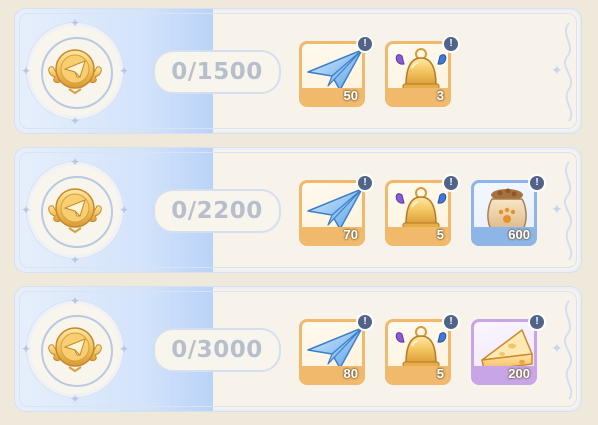 This screenshot has height=425, width=598. What do you see at coordinates (217, 72) in the screenshot?
I see `progress-counter: 0/1500` at bounding box center [217, 72].